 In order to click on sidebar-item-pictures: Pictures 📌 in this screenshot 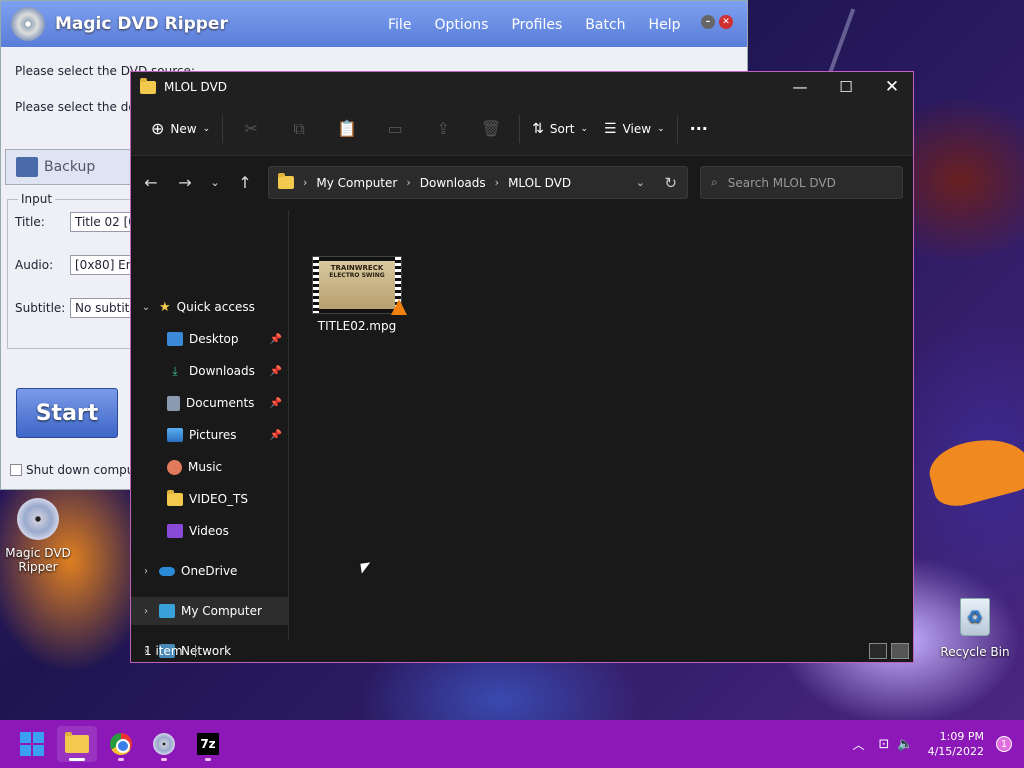, I will do `click(209, 435)`.